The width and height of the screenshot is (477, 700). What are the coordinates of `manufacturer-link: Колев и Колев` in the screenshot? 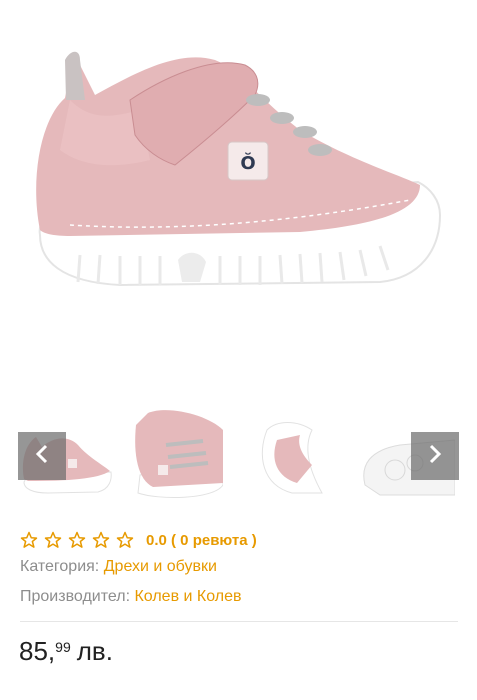 It's located at (187, 596).